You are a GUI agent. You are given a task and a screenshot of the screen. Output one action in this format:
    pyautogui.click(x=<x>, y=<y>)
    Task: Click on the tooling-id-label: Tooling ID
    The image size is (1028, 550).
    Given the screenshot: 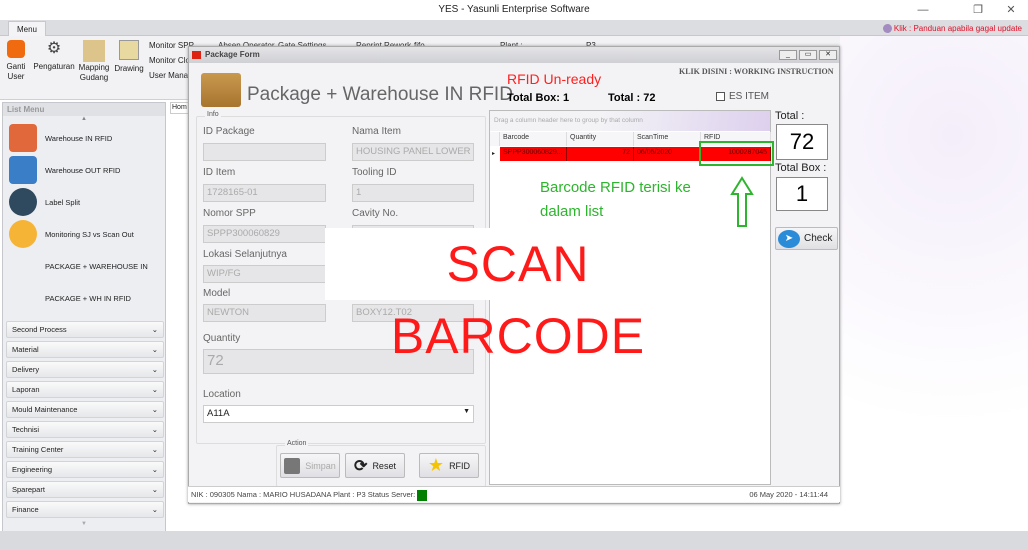 What is the action you would take?
    pyautogui.click(x=374, y=172)
    